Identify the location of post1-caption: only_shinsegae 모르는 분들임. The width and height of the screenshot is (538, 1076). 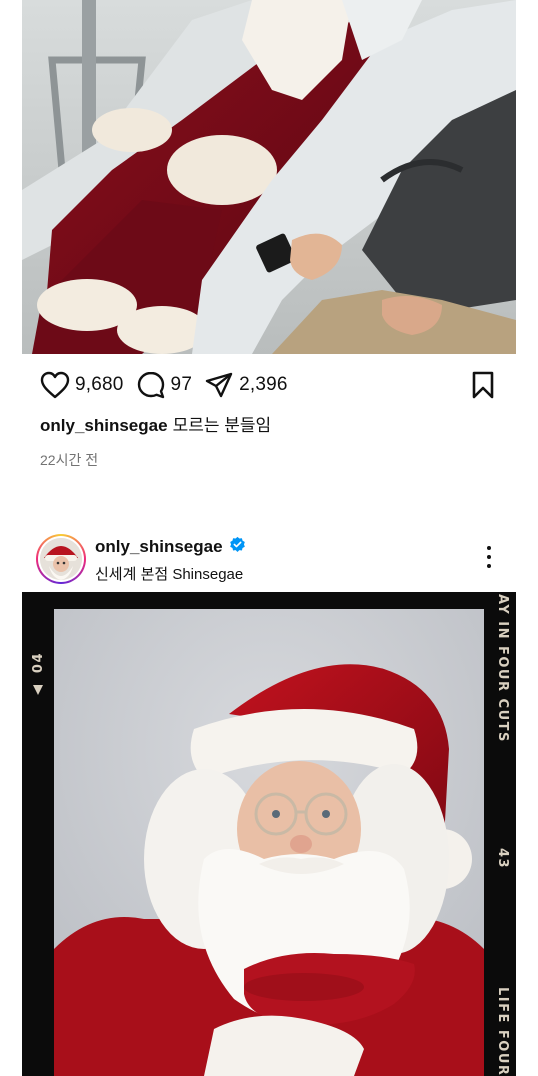
(155, 426).